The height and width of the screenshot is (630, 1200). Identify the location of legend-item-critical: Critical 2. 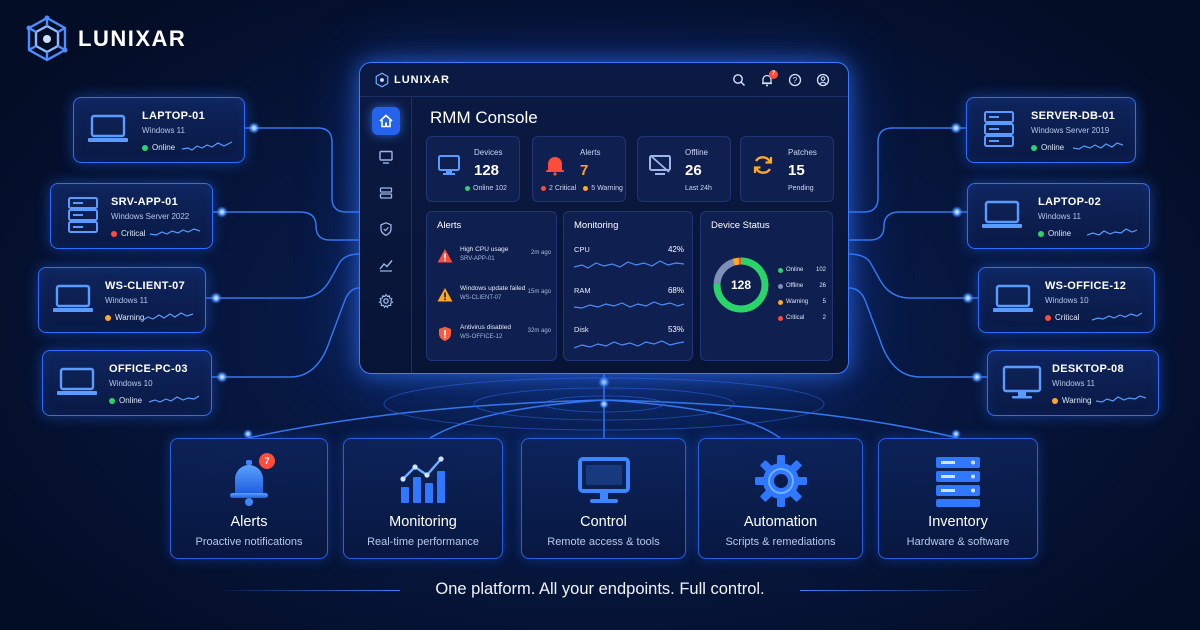
(802, 318).